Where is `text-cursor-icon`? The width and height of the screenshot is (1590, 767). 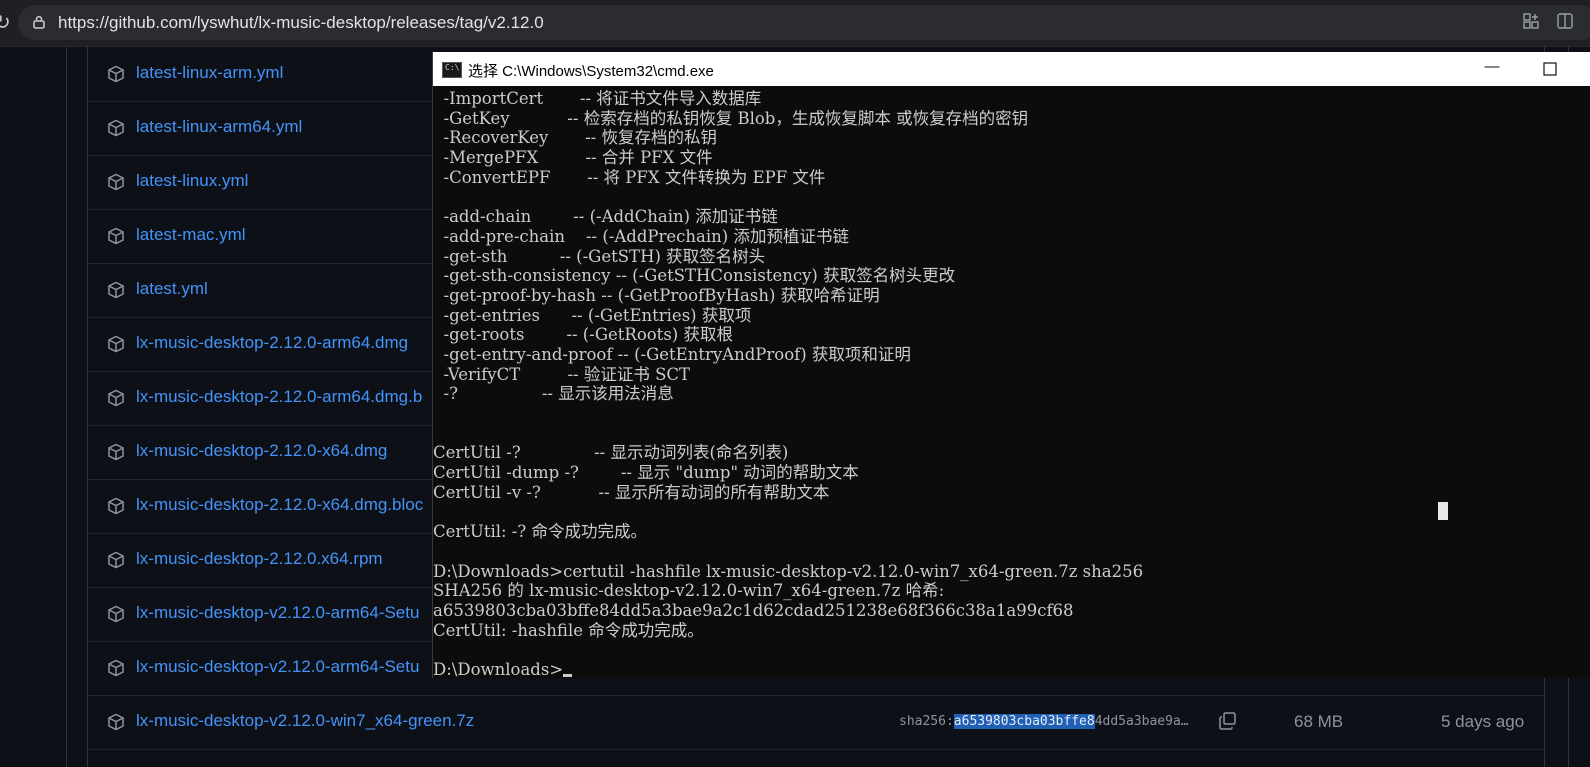
text-cursor-icon is located at coordinates (1443, 511).